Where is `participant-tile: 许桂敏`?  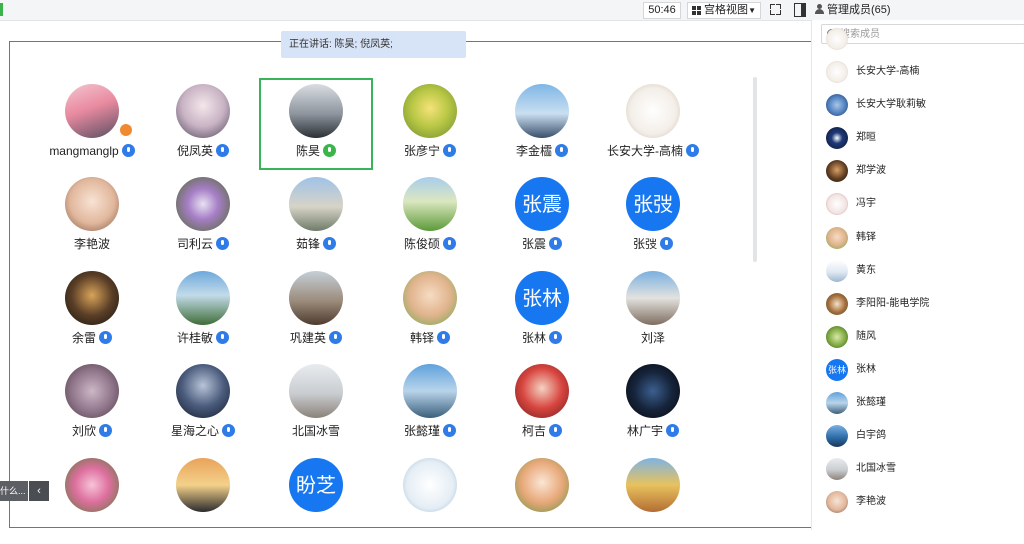 participant-tile: 许桂敏 is located at coordinates (203, 311).